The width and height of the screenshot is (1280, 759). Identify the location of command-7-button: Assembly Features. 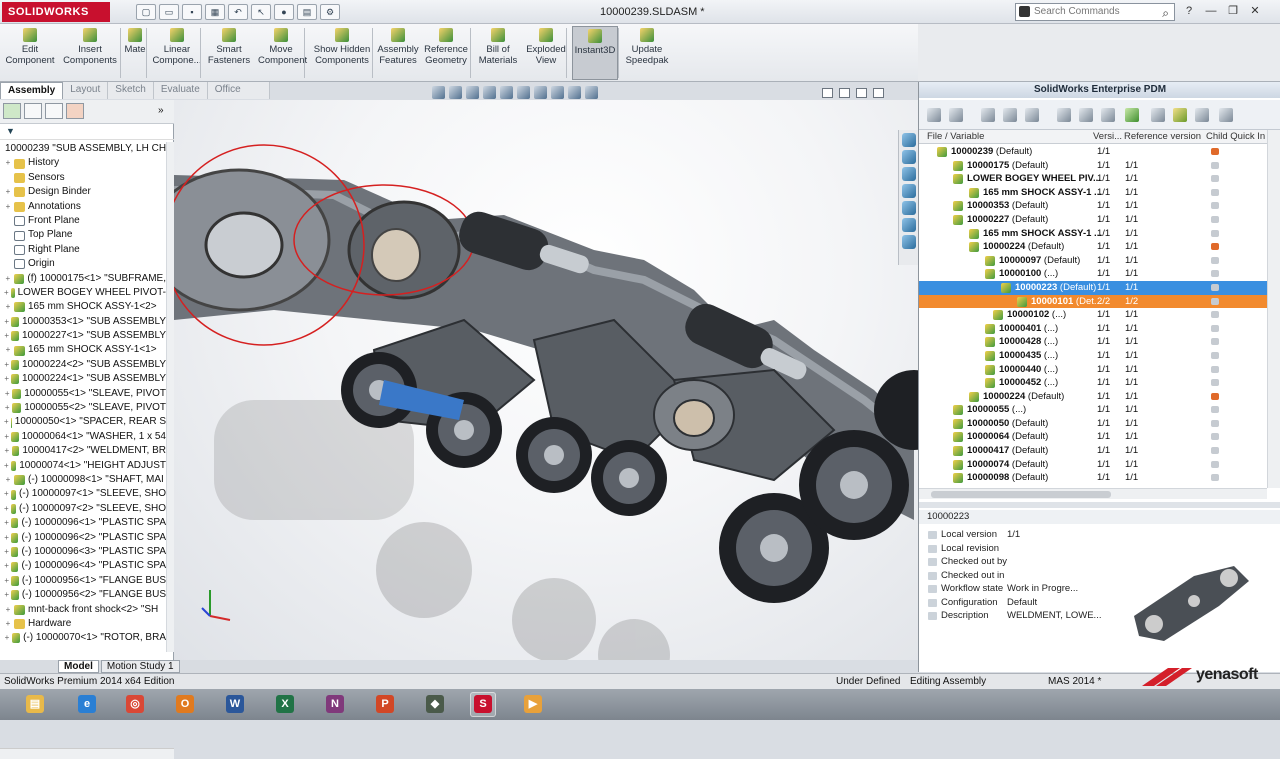
(398, 53).